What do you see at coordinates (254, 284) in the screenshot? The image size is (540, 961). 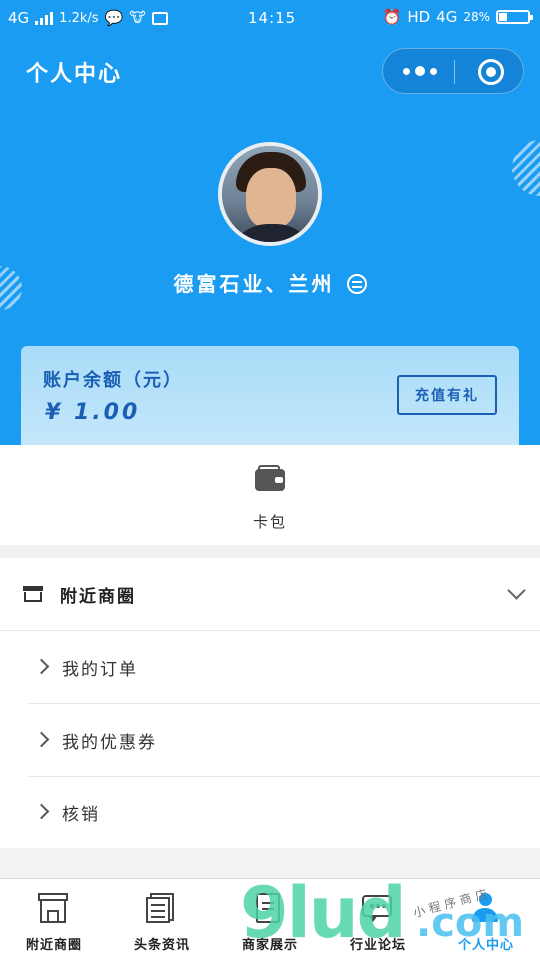 I see `user-name: 德富石业、兰州` at bounding box center [254, 284].